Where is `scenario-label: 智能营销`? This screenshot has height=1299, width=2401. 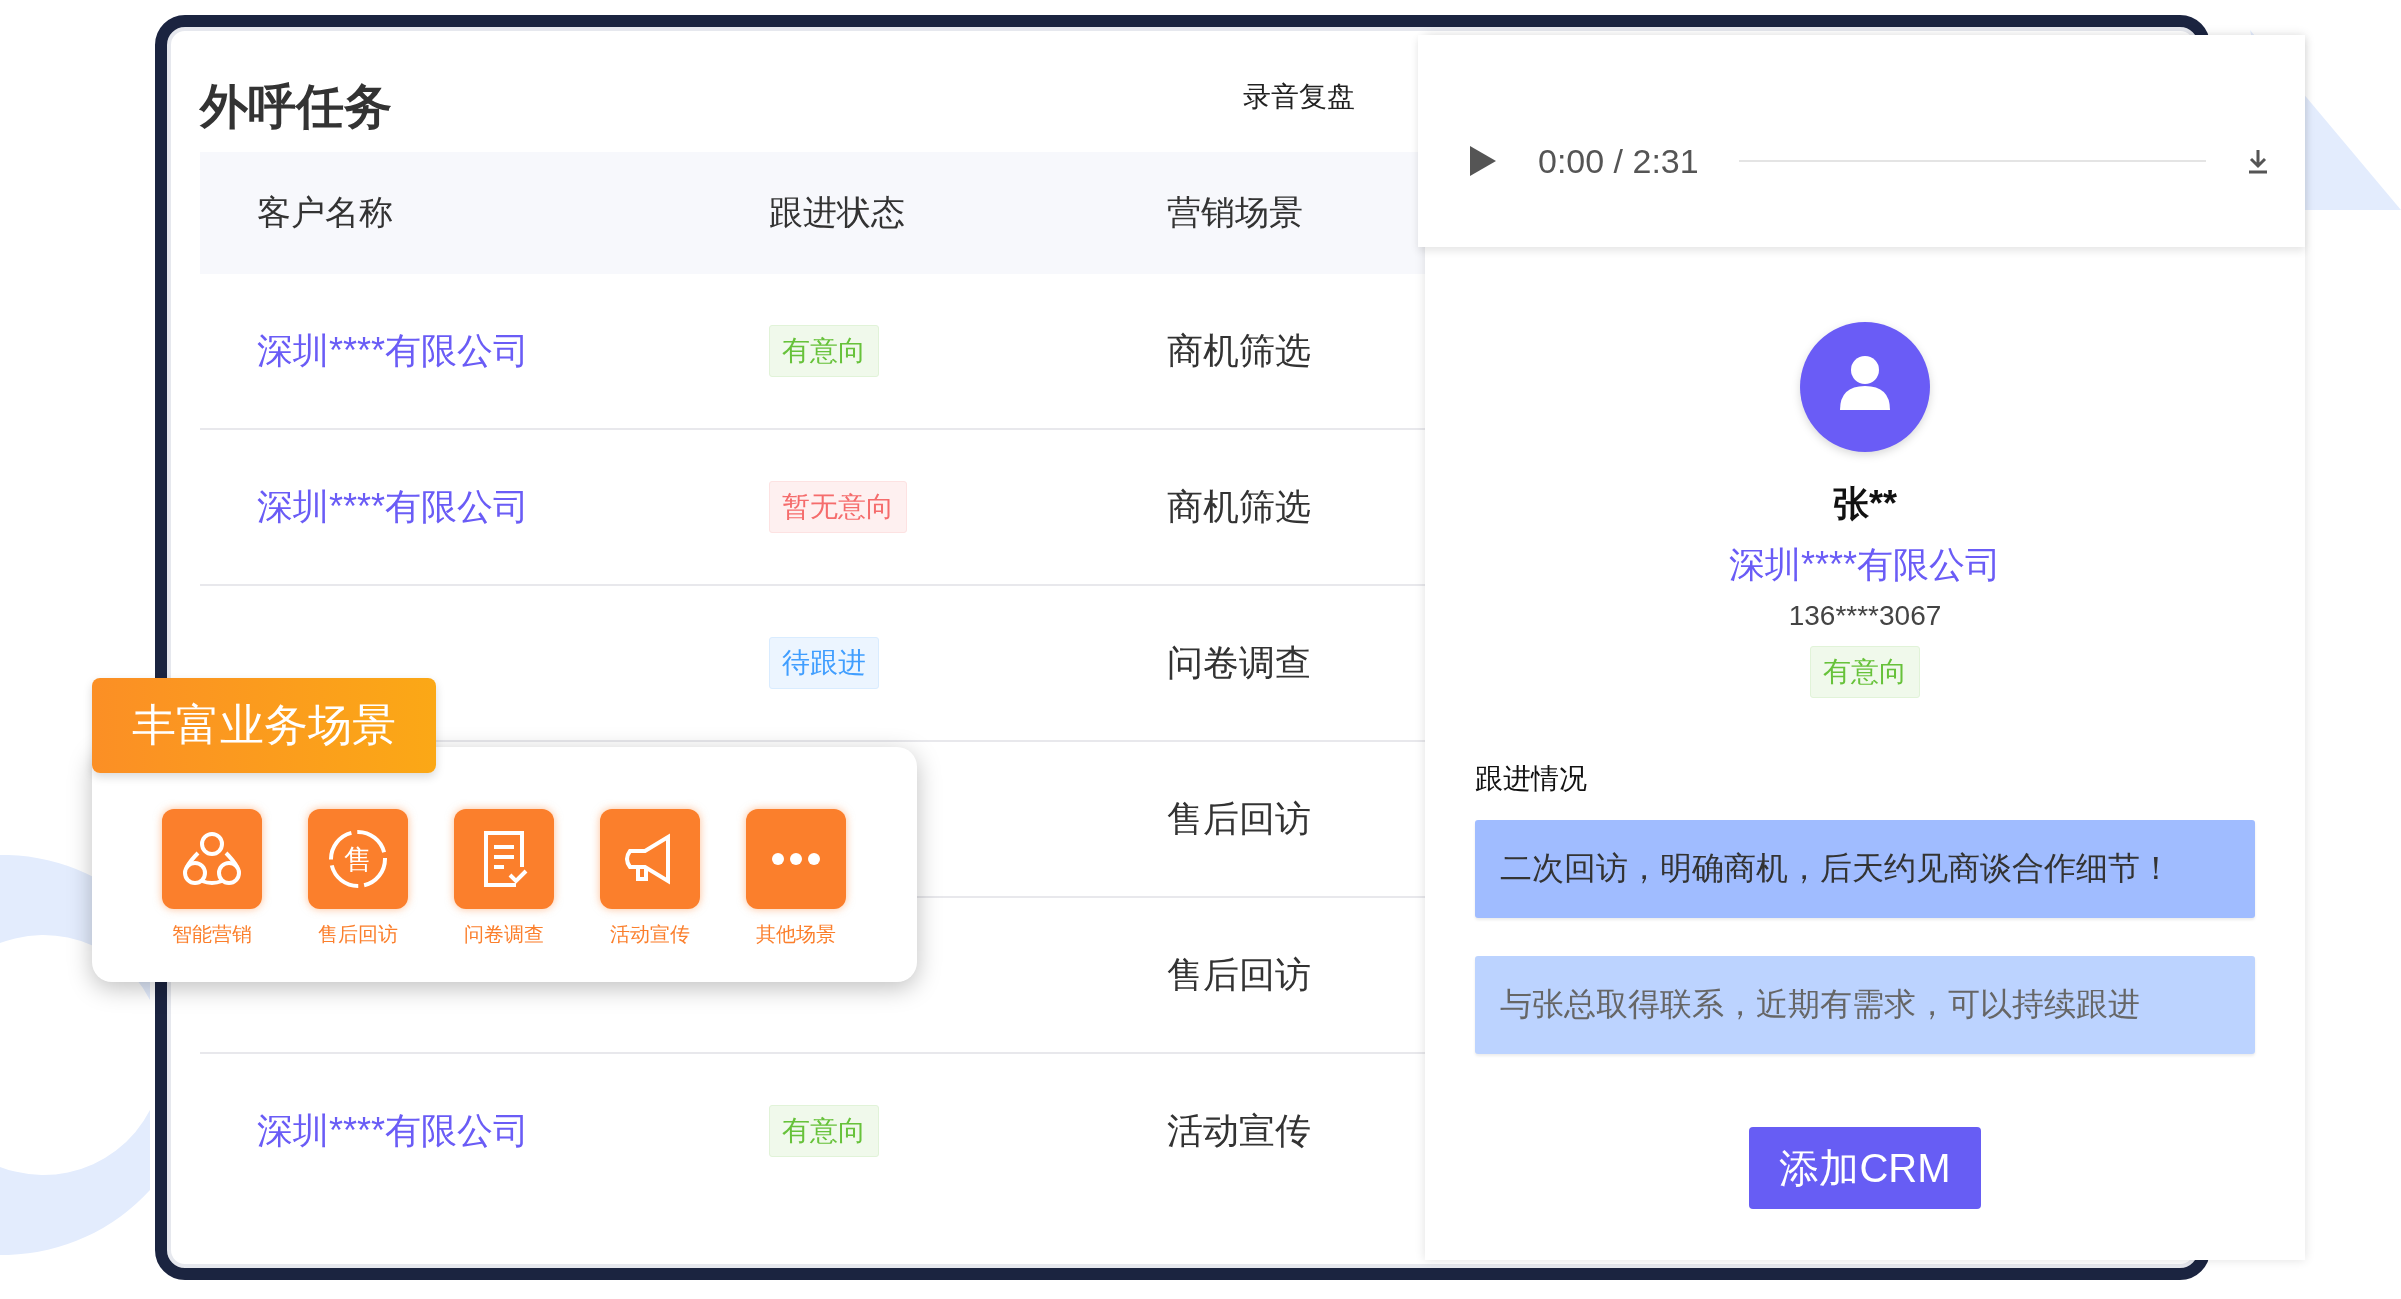 scenario-label: 智能营销 is located at coordinates (212, 934).